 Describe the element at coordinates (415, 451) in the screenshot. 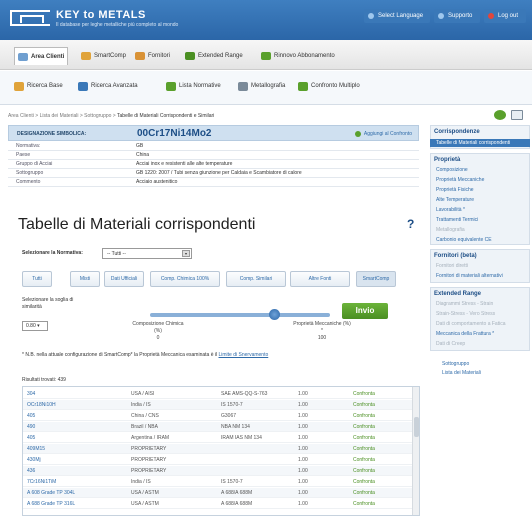

I see `results-scrollbar` at that location.